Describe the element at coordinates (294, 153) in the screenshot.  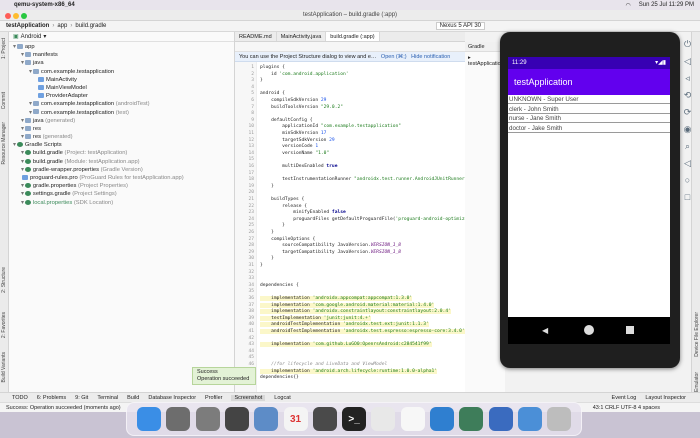
I see `code-line: versionName "1.0"` at that location.